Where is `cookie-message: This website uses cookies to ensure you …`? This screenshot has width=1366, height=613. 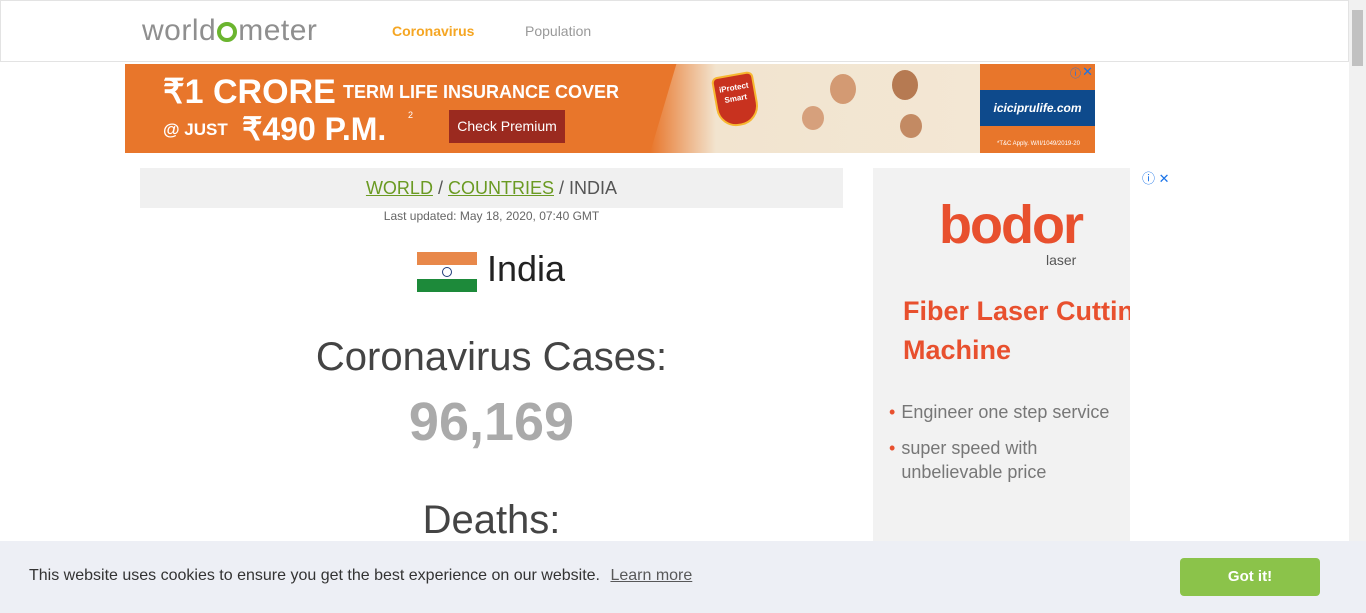
cookie-message: This website uses cookies to ensure you … is located at coordinates (314, 575).